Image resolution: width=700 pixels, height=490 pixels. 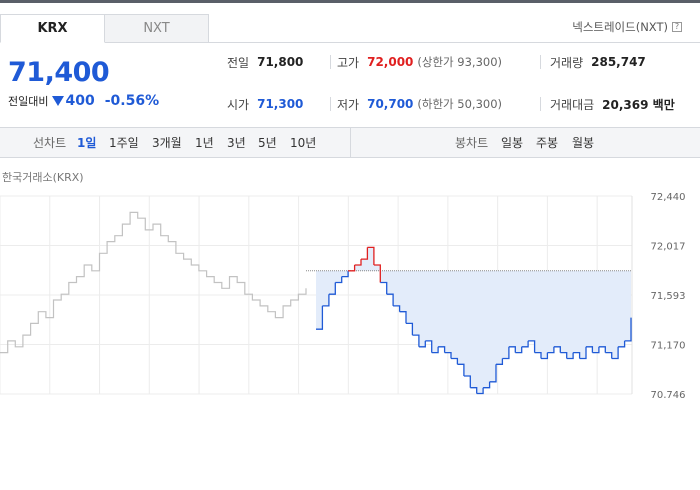 I want to click on chart-title: 한국거래소(KRX), so click(x=43, y=177).